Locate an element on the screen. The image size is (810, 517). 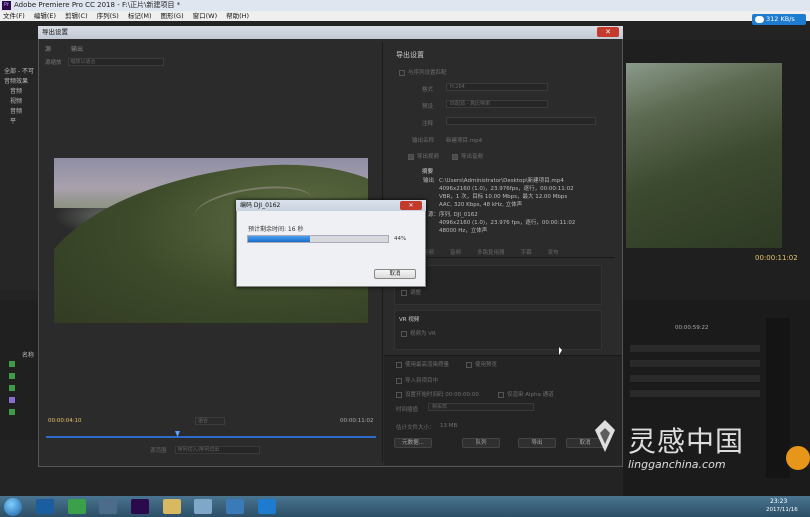
premiere-taskbar-icon is located at coordinates (140, 506).